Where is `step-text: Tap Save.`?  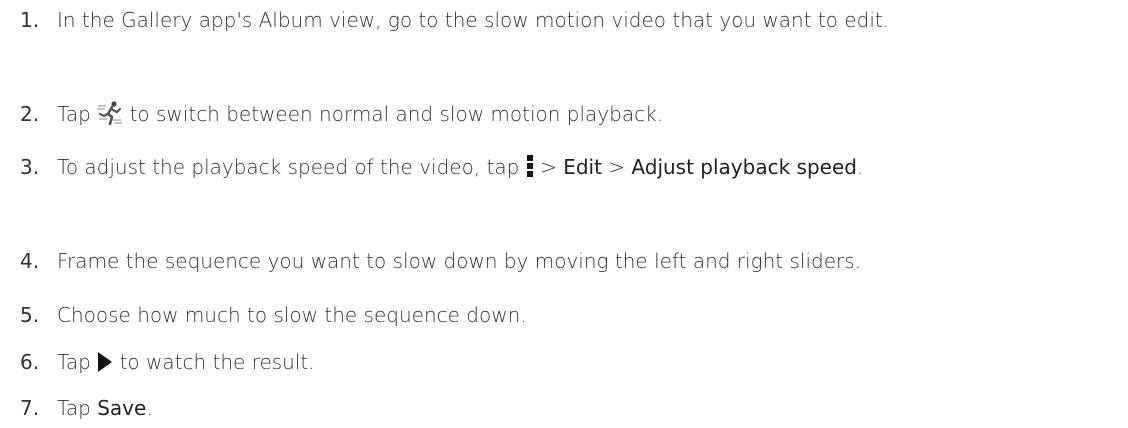
step-text: Tap Save. is located at coordinates (587, 408).